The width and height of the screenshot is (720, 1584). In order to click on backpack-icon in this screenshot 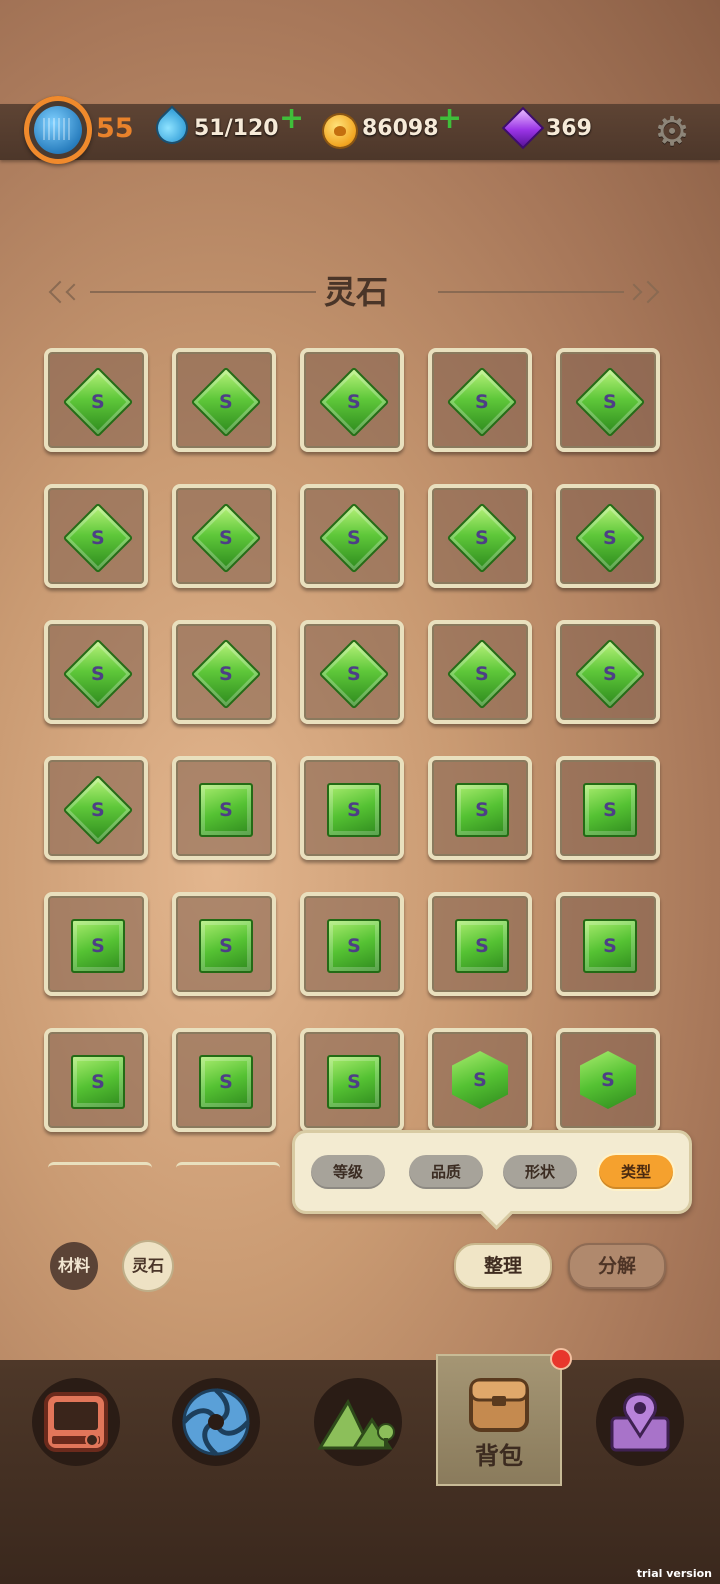, I will do `click(499, 1405)`.